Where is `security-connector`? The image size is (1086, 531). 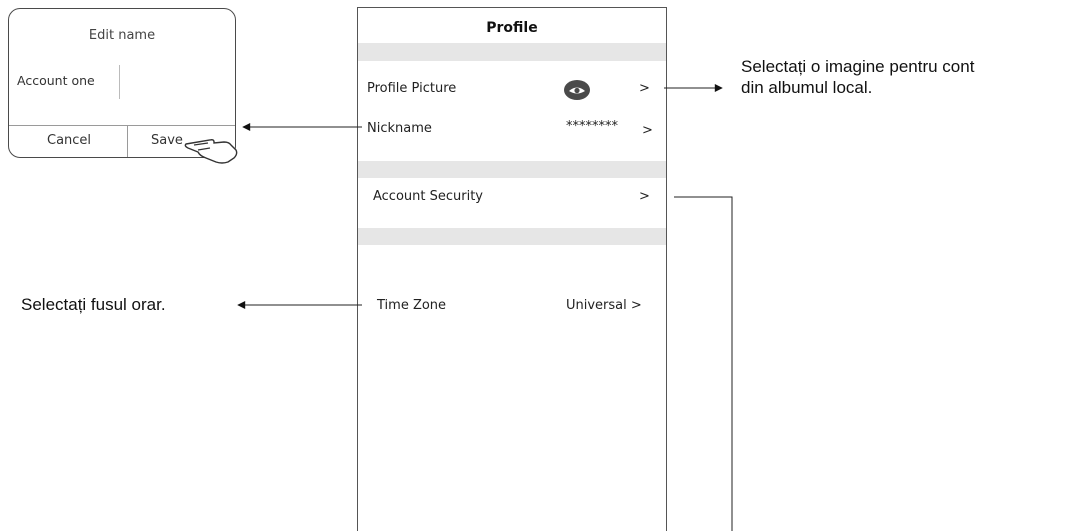
security-connector is located at coordinates (703, 363).